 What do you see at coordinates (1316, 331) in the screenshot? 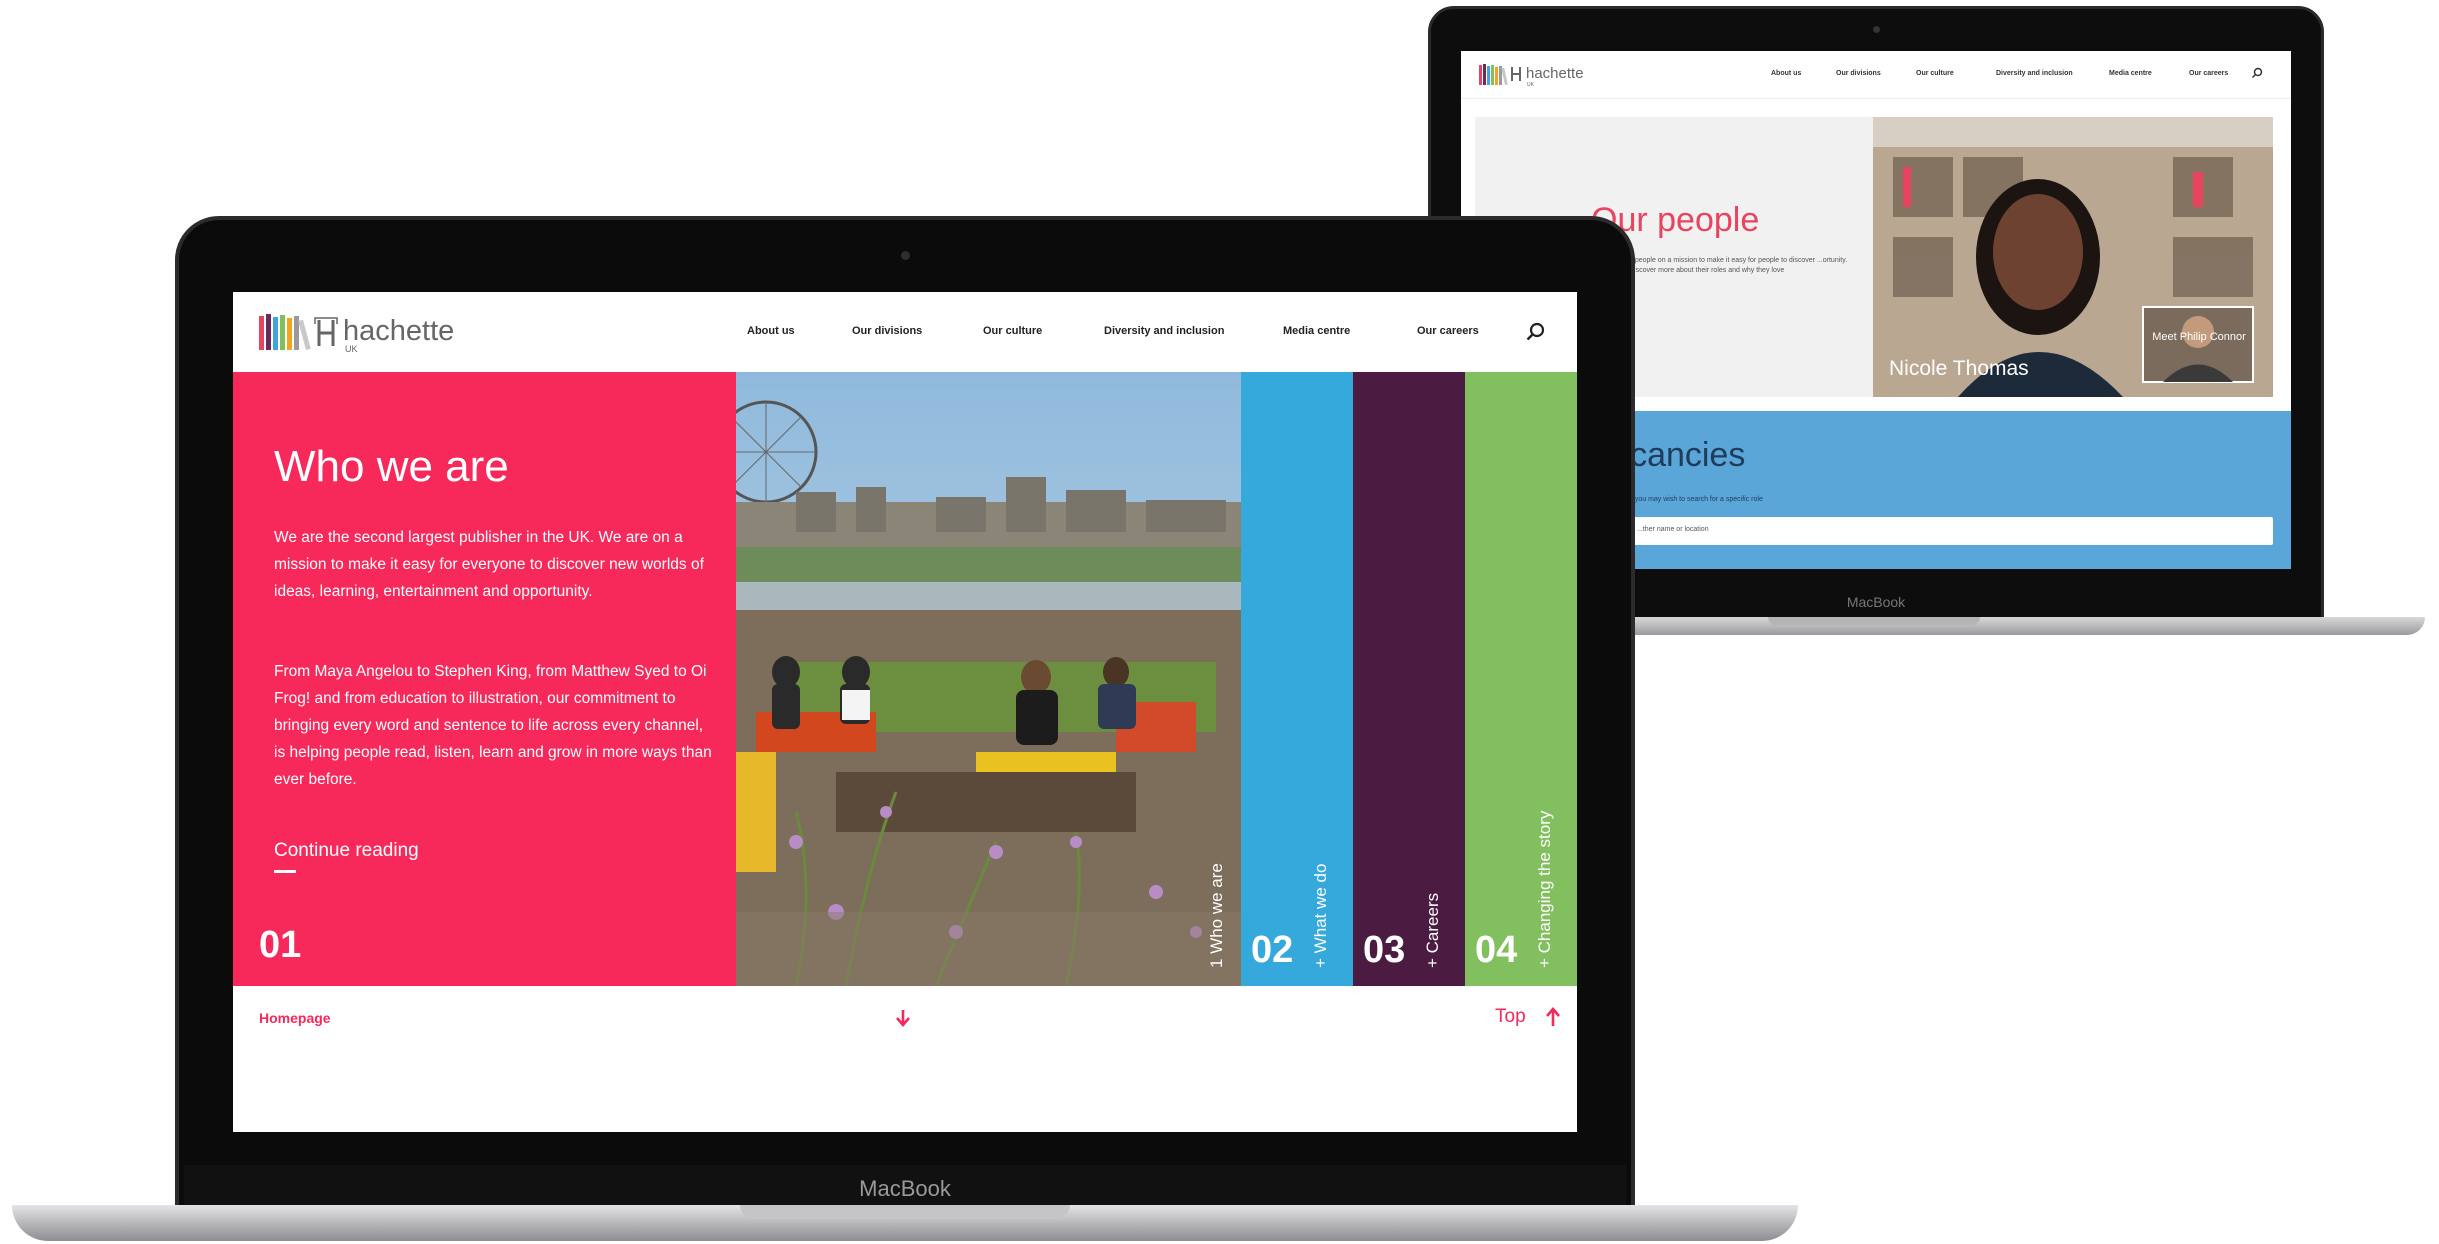
I see `nav-media-centre: Media centre` at bounding box center [1316, 331].